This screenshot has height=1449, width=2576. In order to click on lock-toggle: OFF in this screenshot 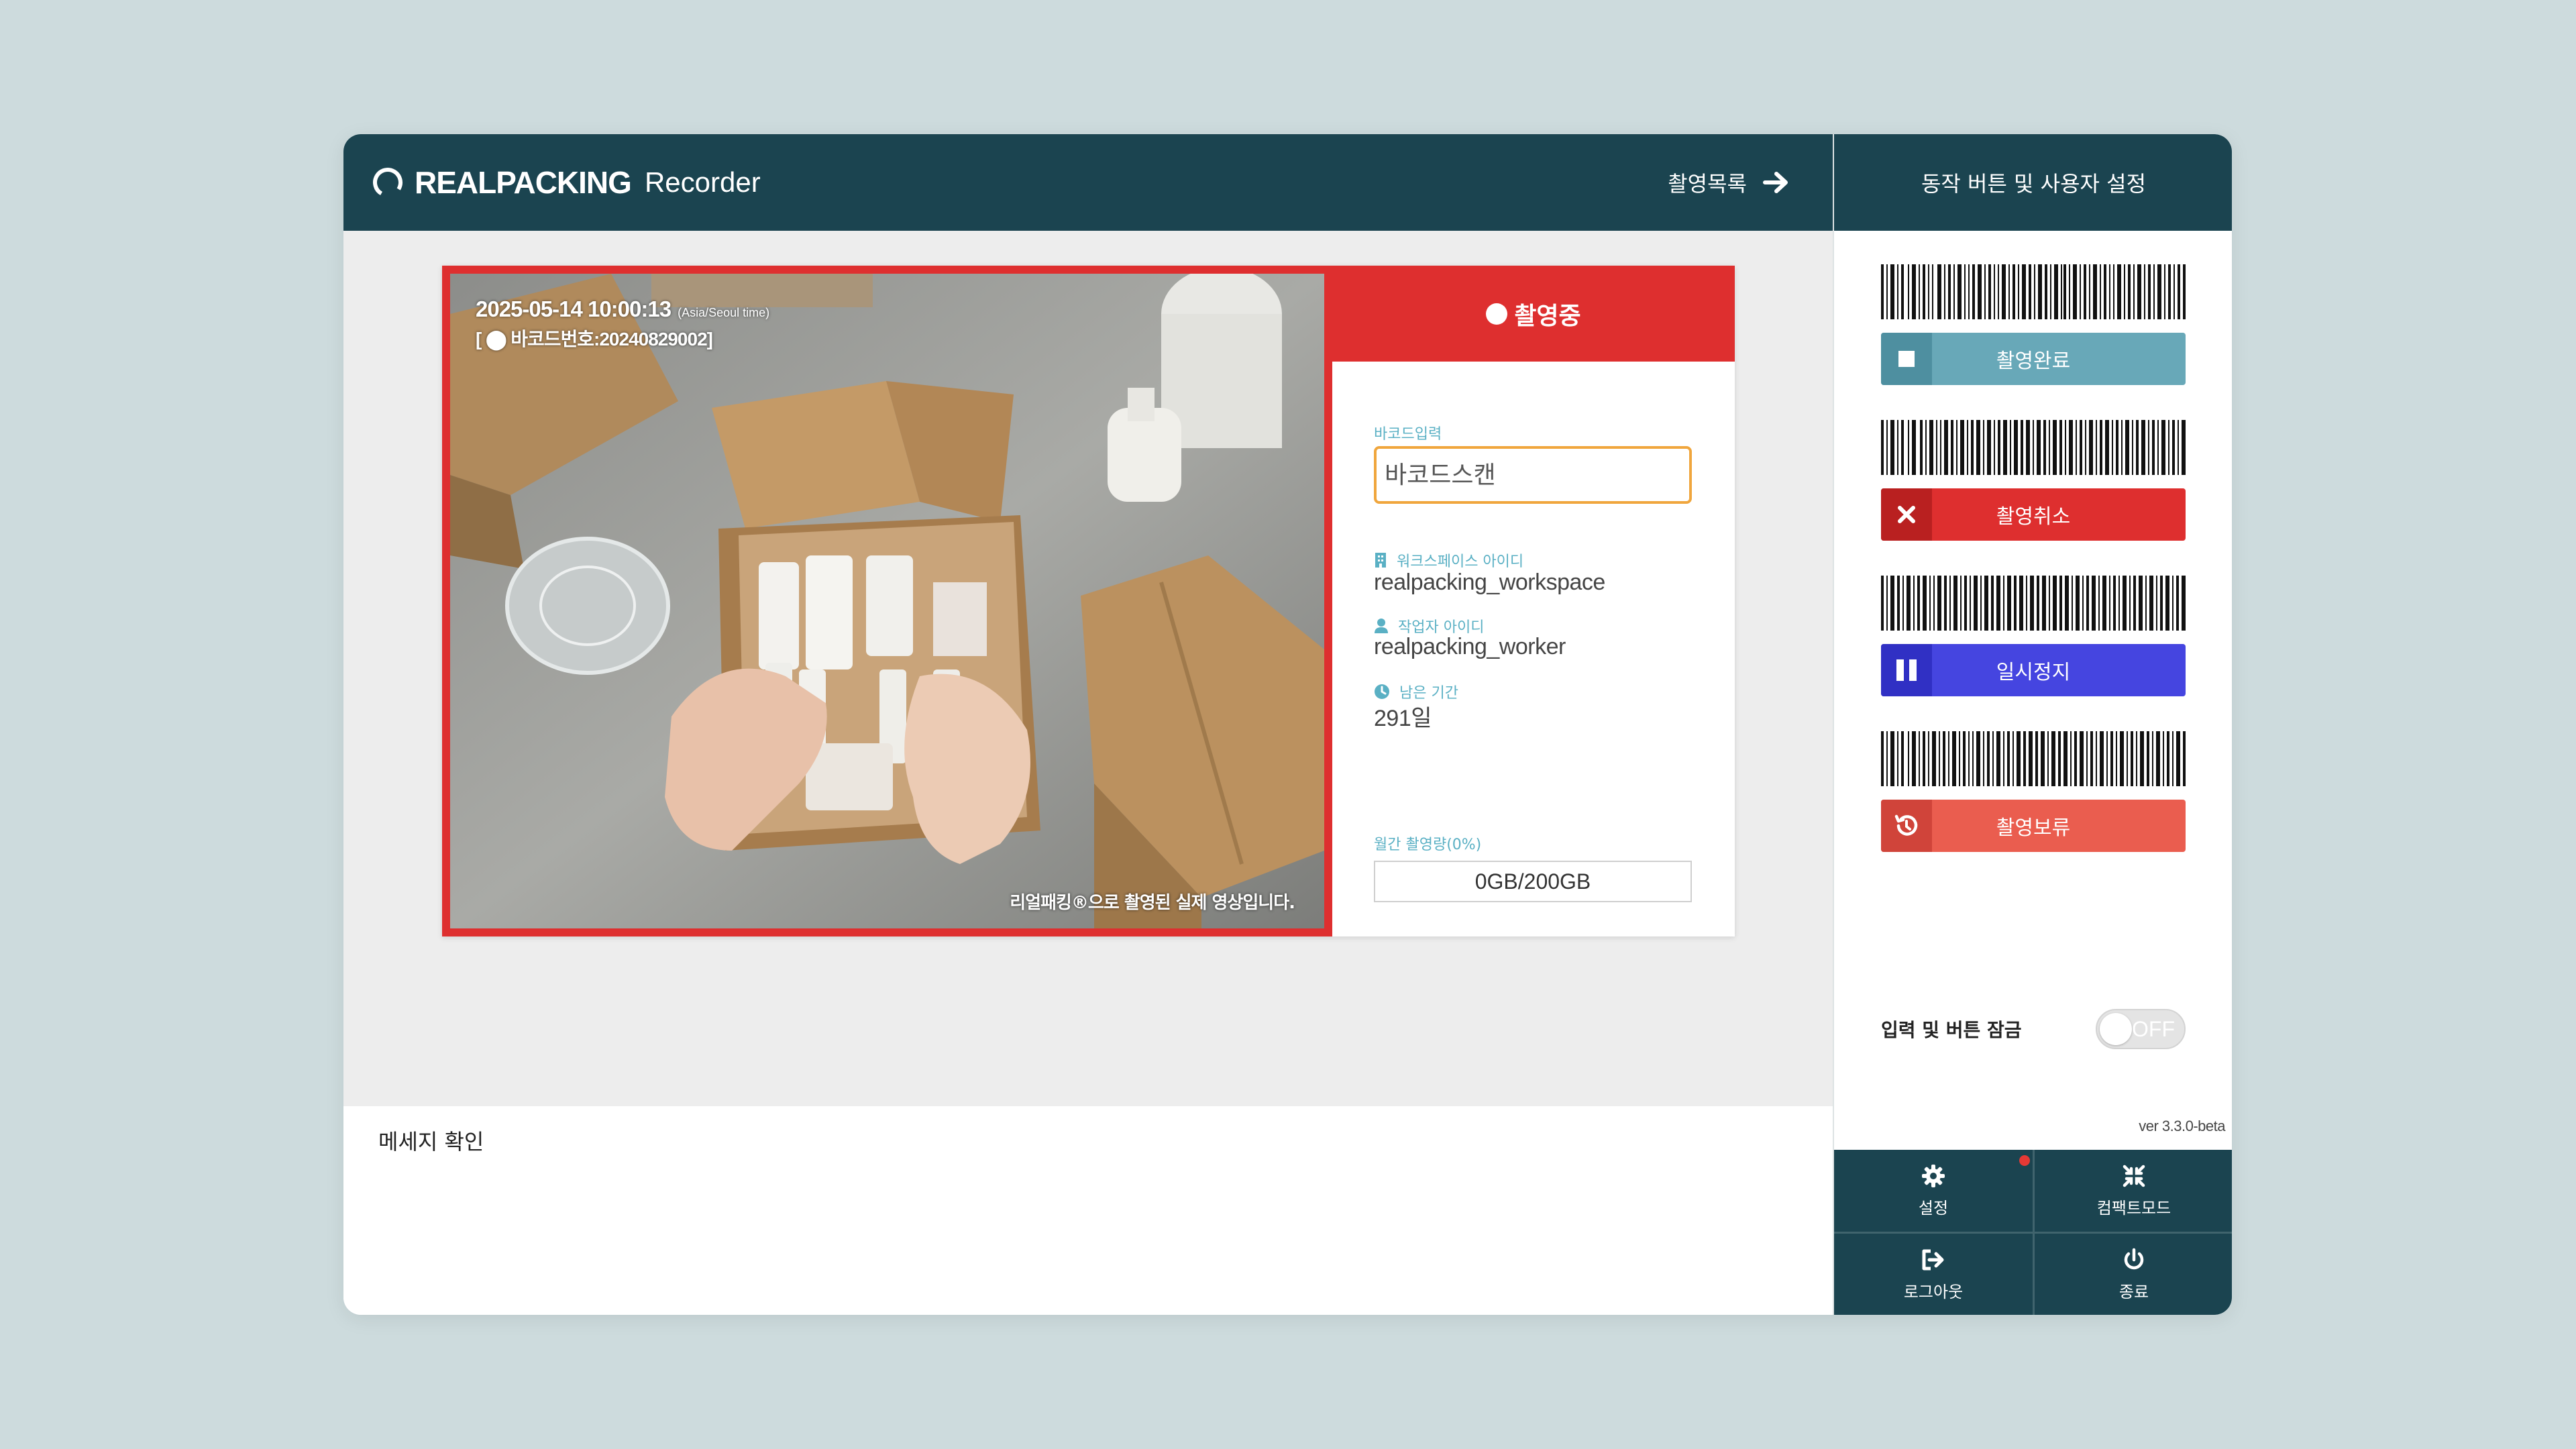, I will do `click(2141, 1029)`.